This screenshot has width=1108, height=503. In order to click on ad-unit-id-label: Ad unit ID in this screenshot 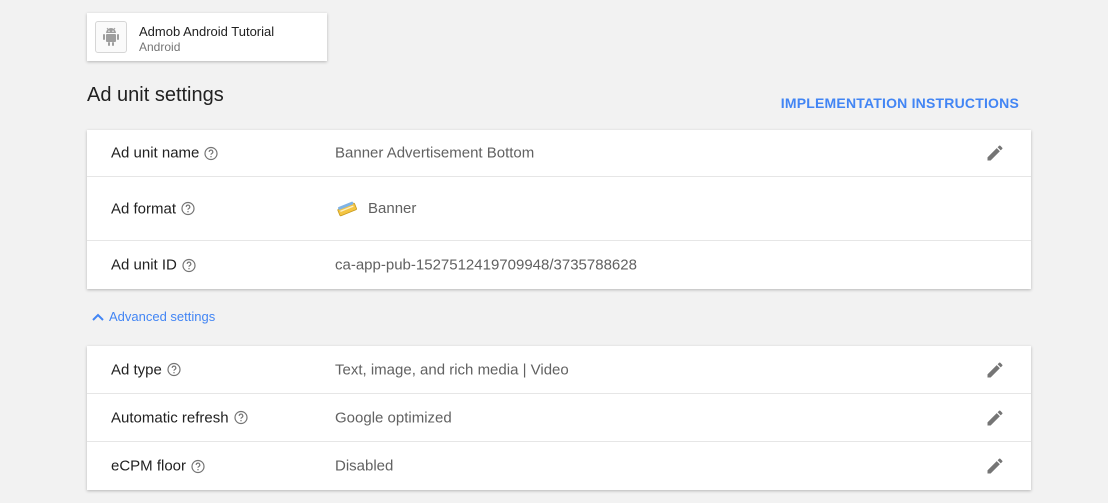, I will do `click(144, 265)`.